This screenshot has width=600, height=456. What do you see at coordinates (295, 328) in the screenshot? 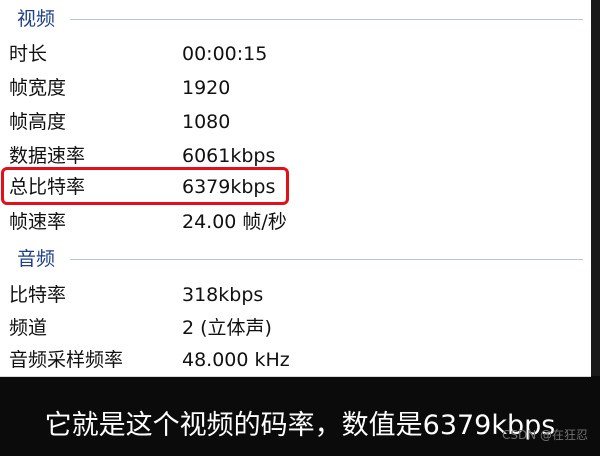
I see `property-row-channels: 频道 2 (立体声)` at bounding box center [295, 328].